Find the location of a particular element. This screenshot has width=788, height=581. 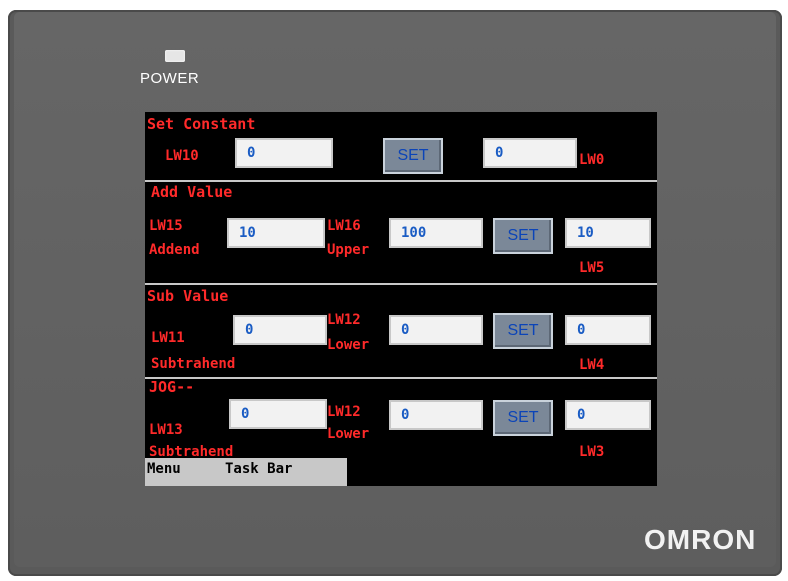

label-lw15: LW15 is located at coordinates (166, 226).